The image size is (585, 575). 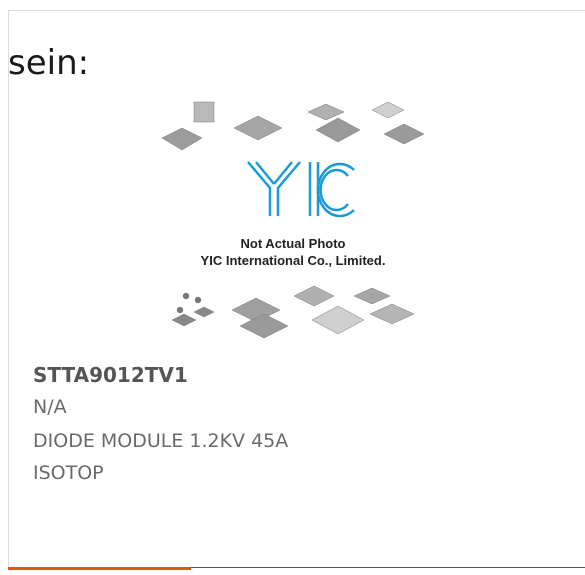 I want to click on part-number-link: STTA9012TV1, so click(x=110, y=375).